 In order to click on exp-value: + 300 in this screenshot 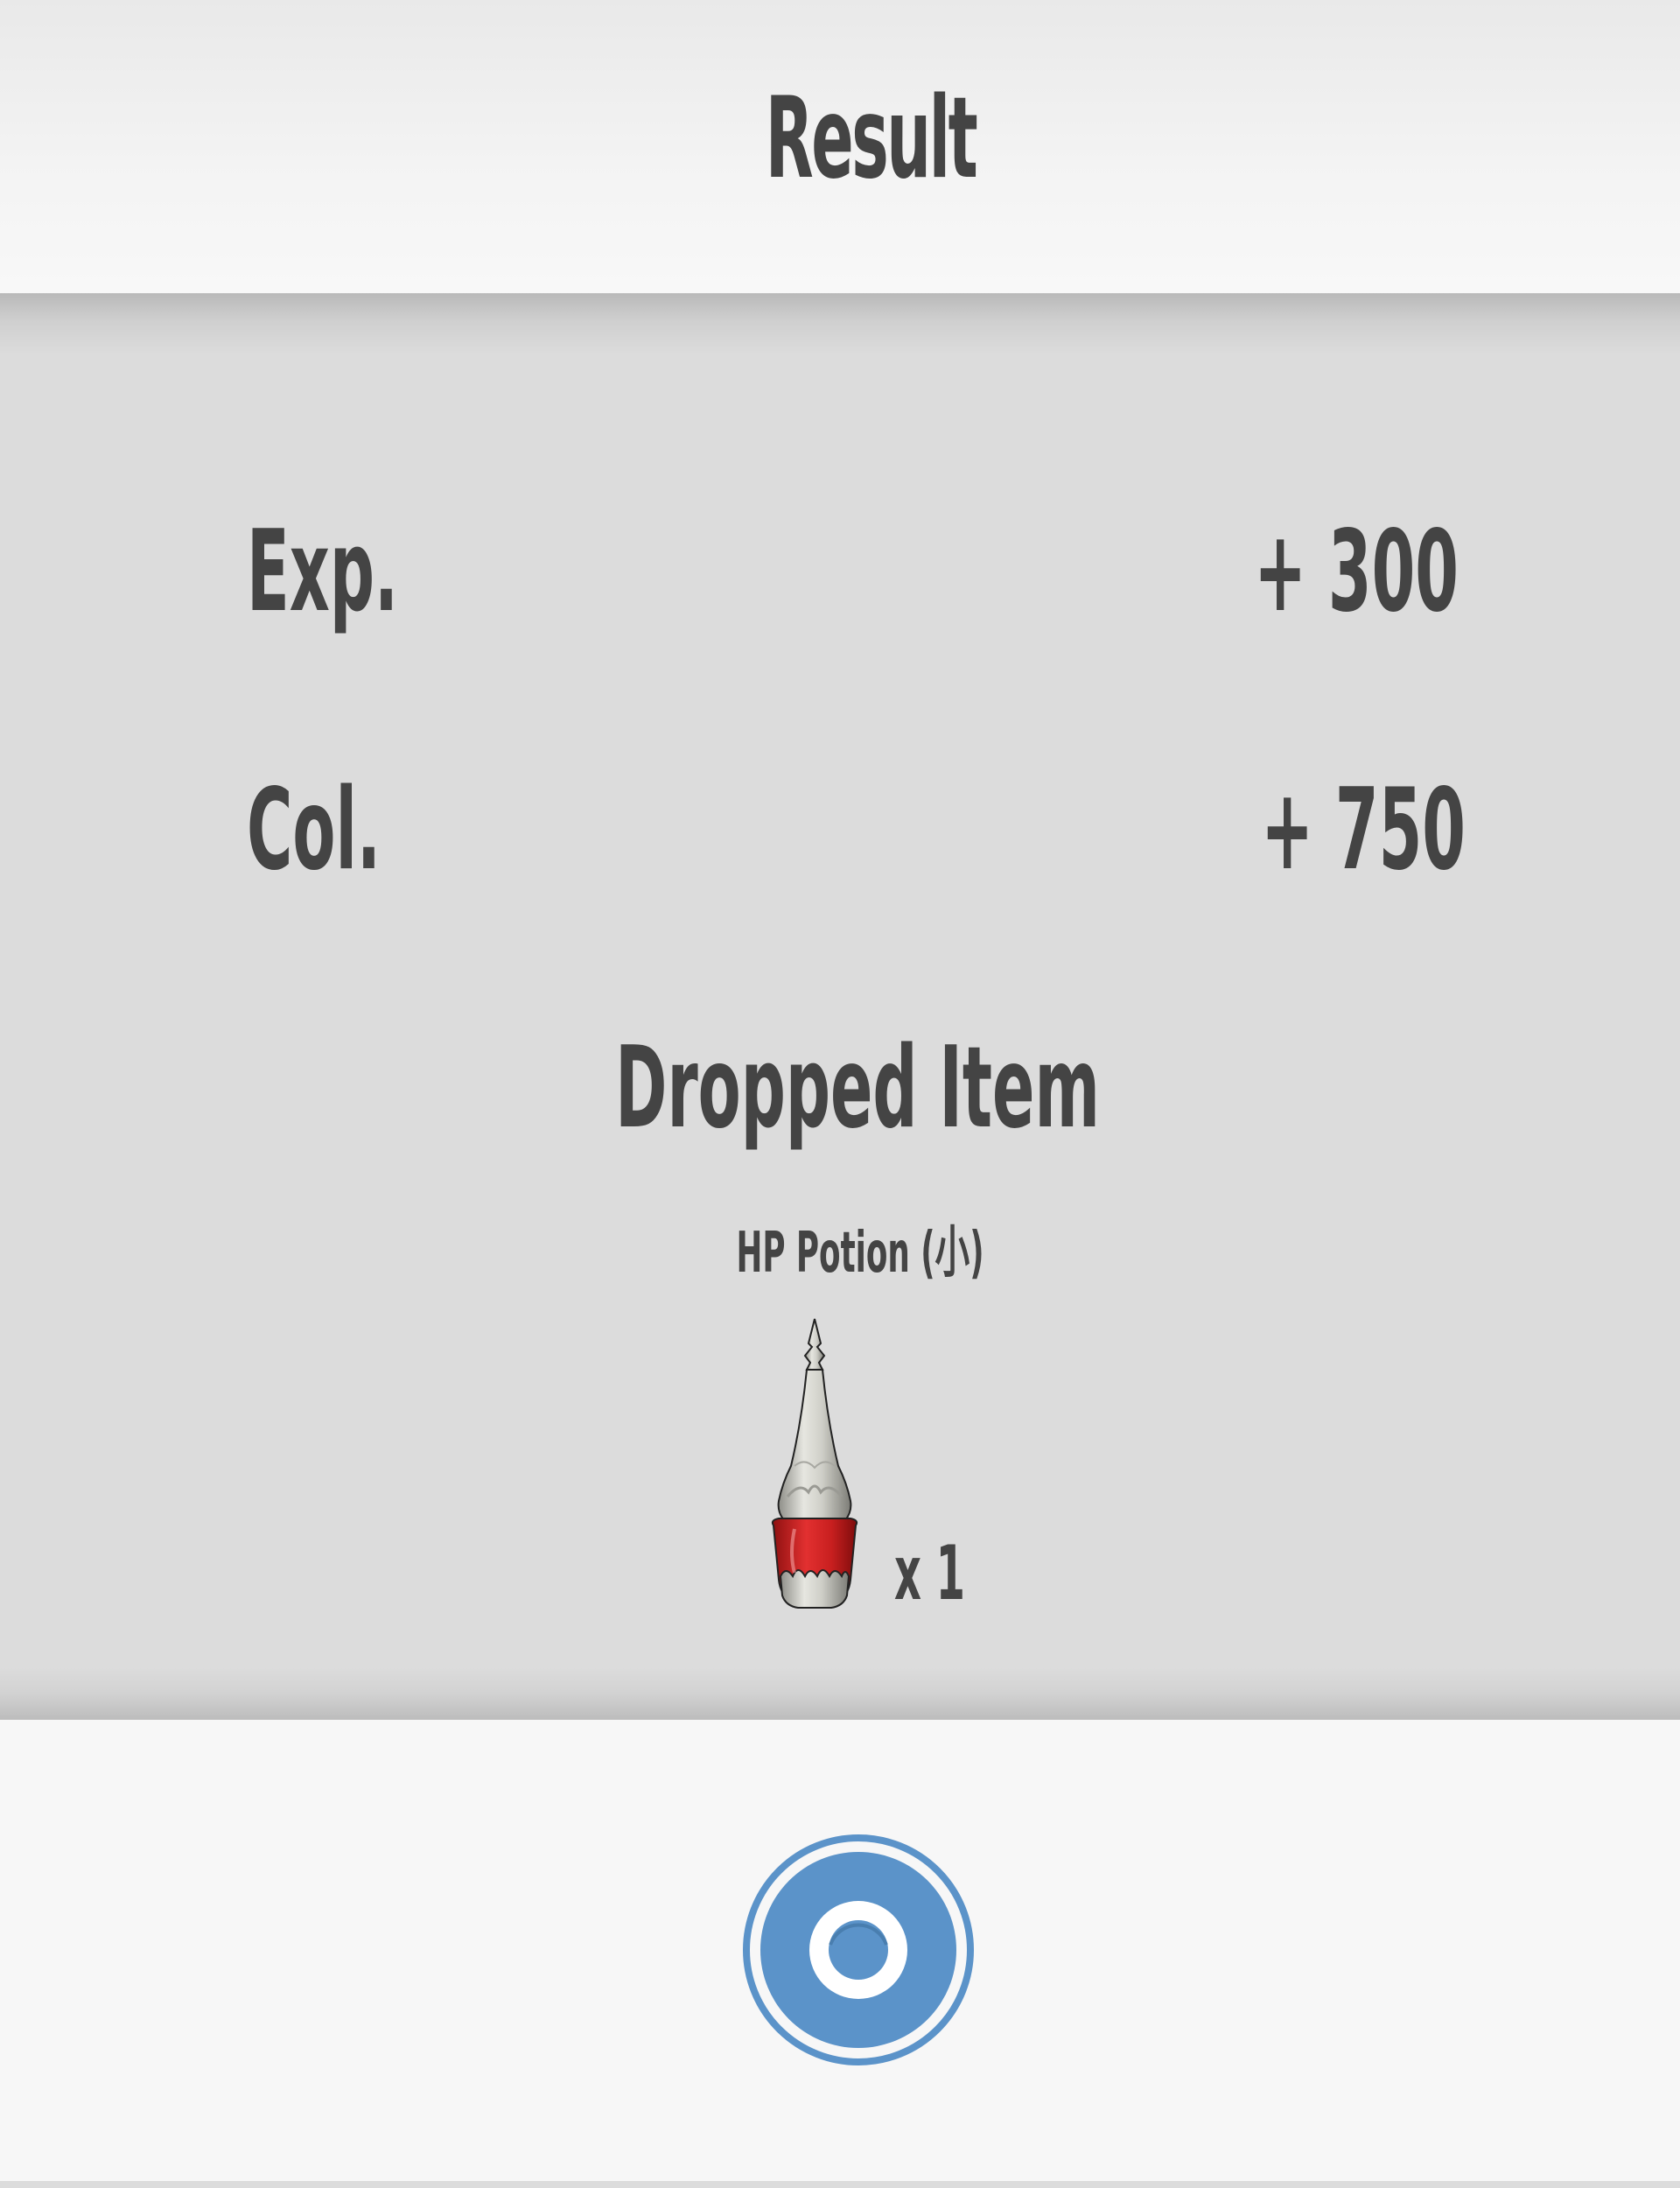, I will do `click(1356, 572)`.